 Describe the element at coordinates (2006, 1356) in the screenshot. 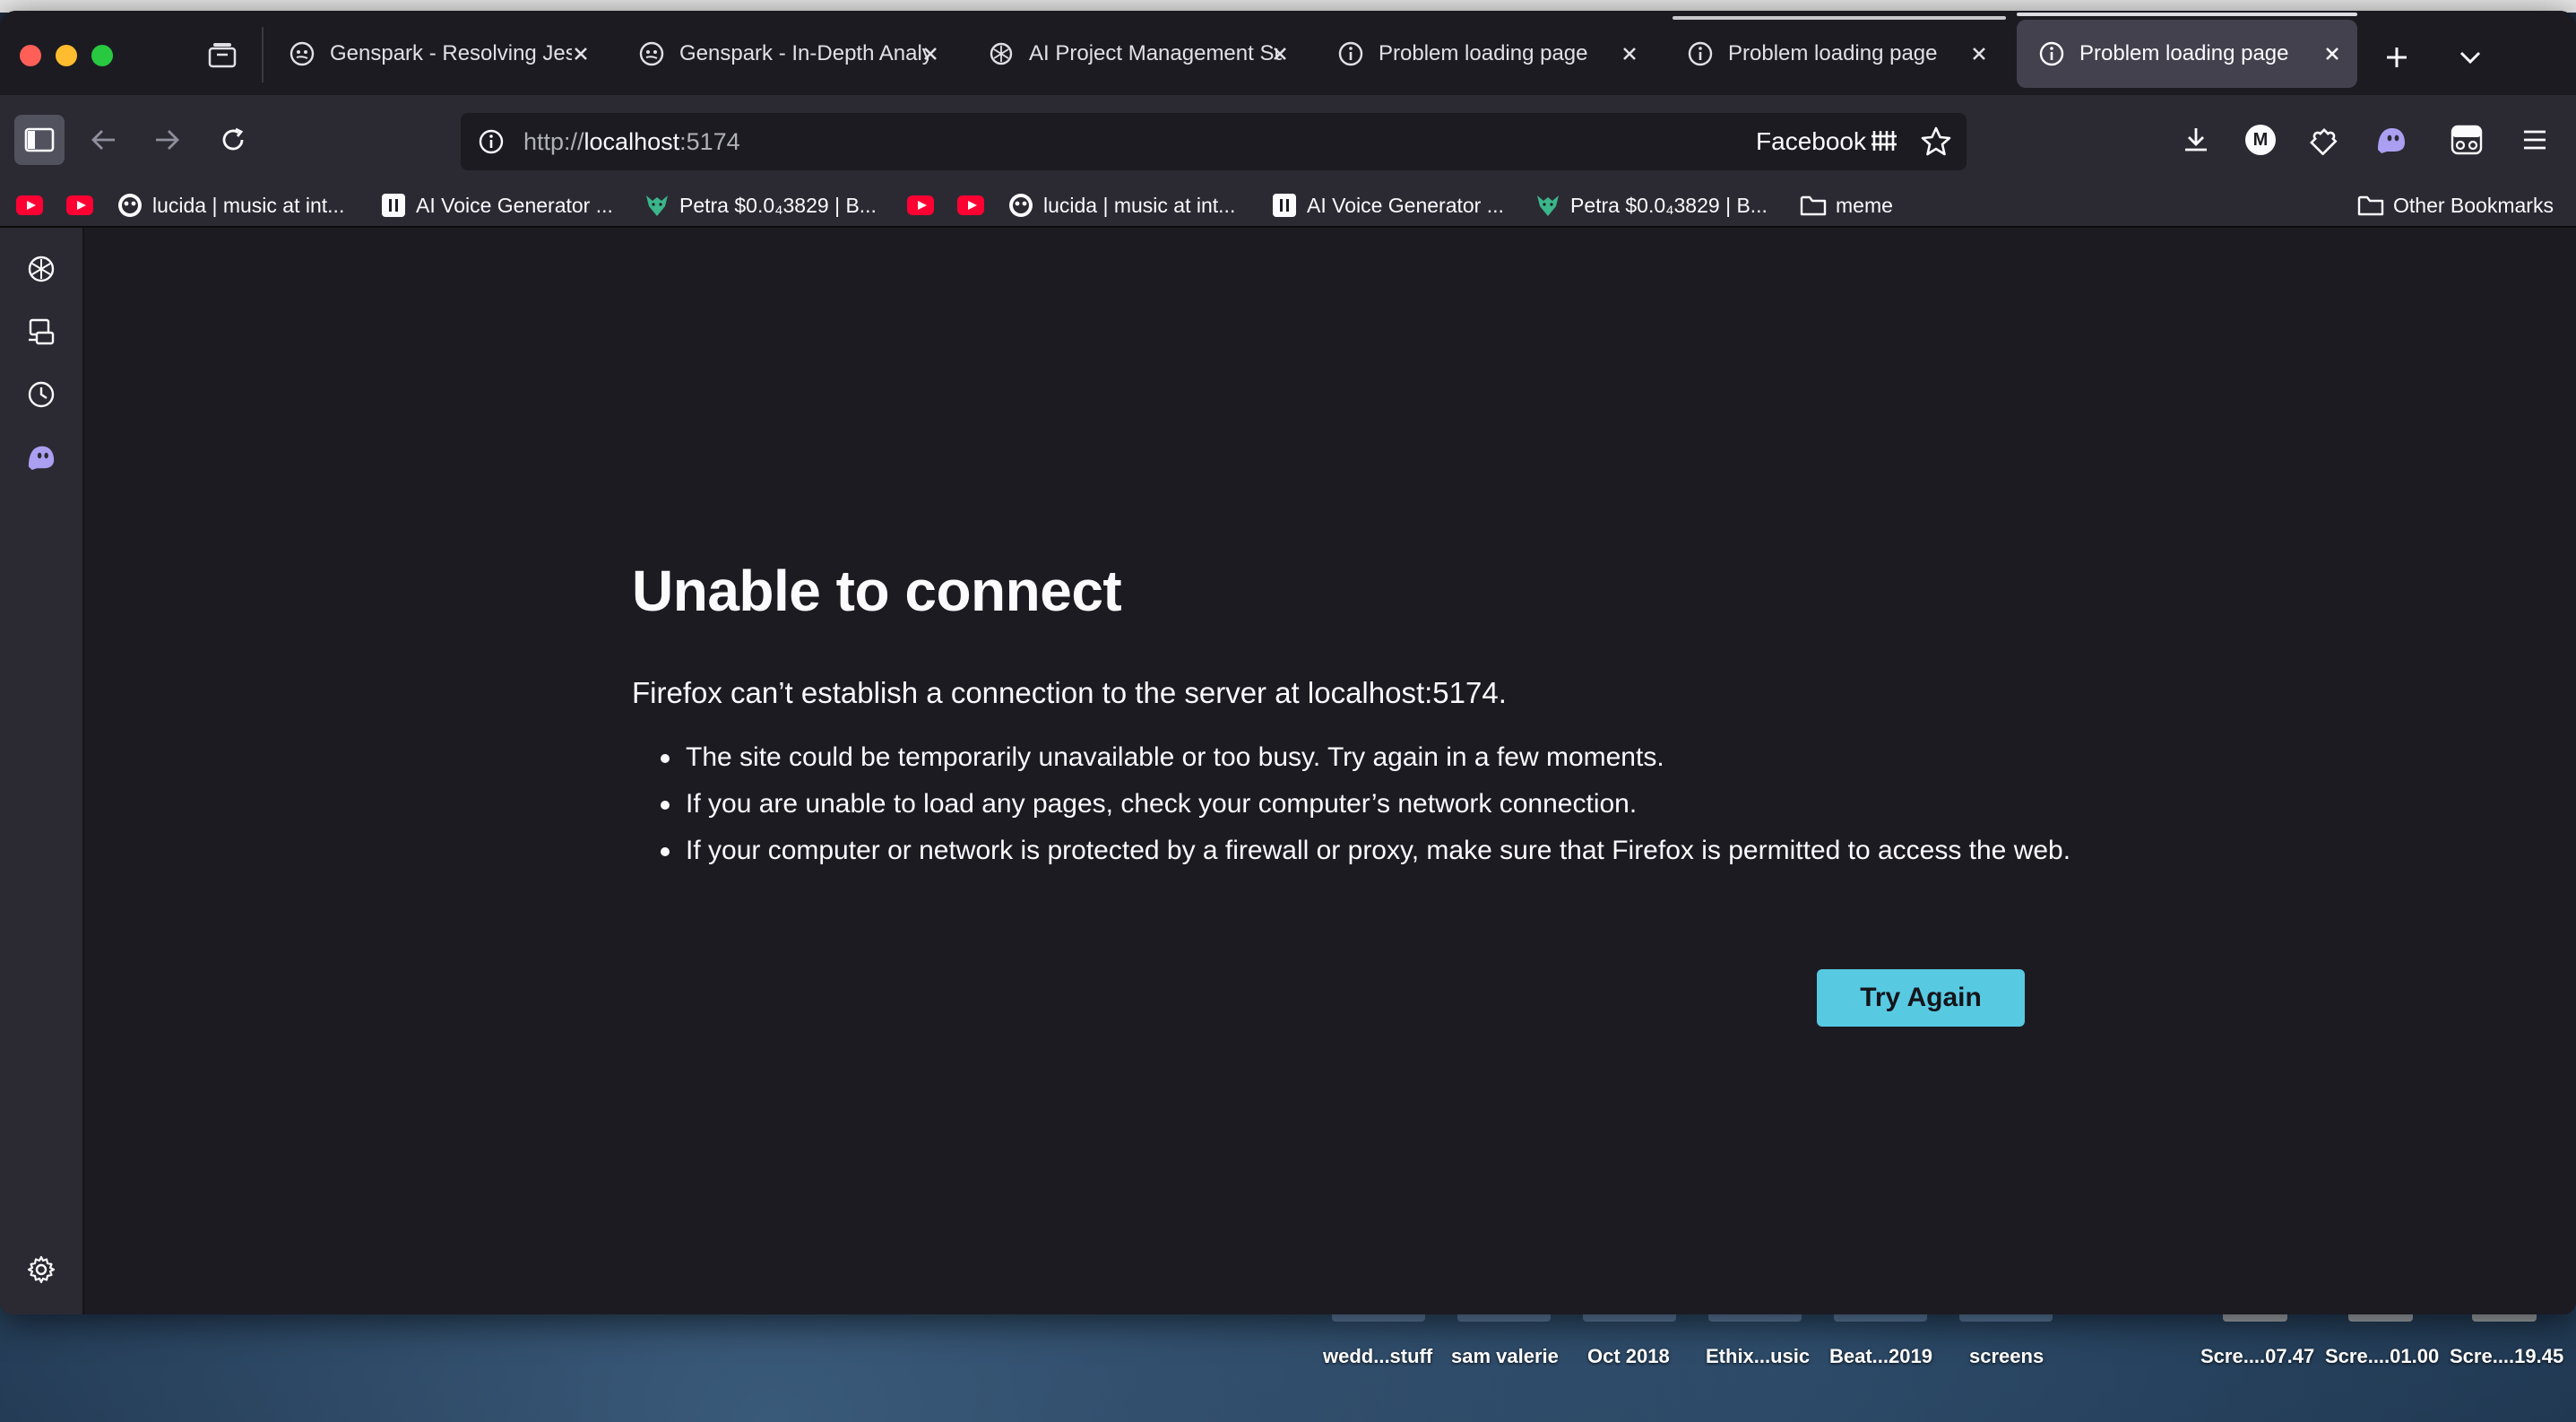

I see `desktop-item-label: screens` at that location.